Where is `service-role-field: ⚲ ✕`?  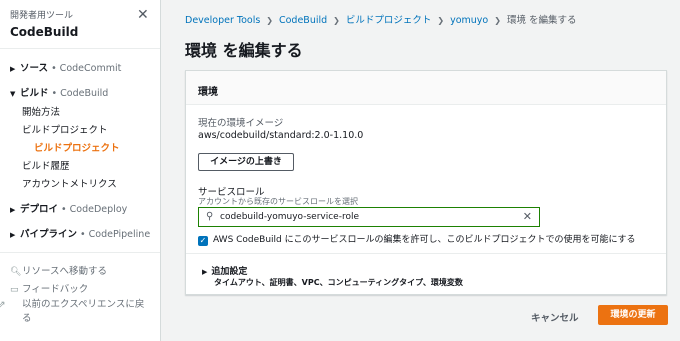 service-role-field: ⚲ ✕ is located at coordinates (369, 217).